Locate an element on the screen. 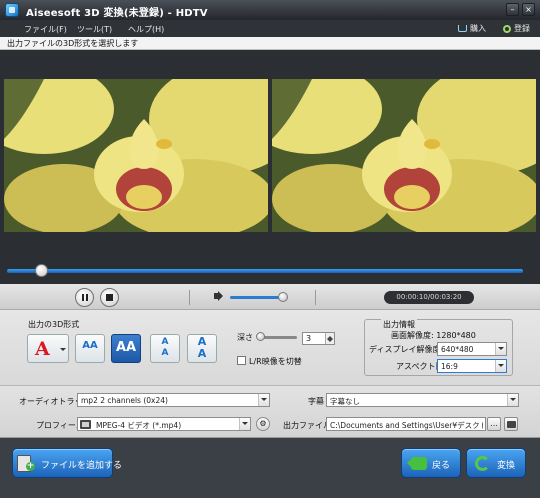  side-by-side-half-icon: AA is located at coordinates (90, 345).